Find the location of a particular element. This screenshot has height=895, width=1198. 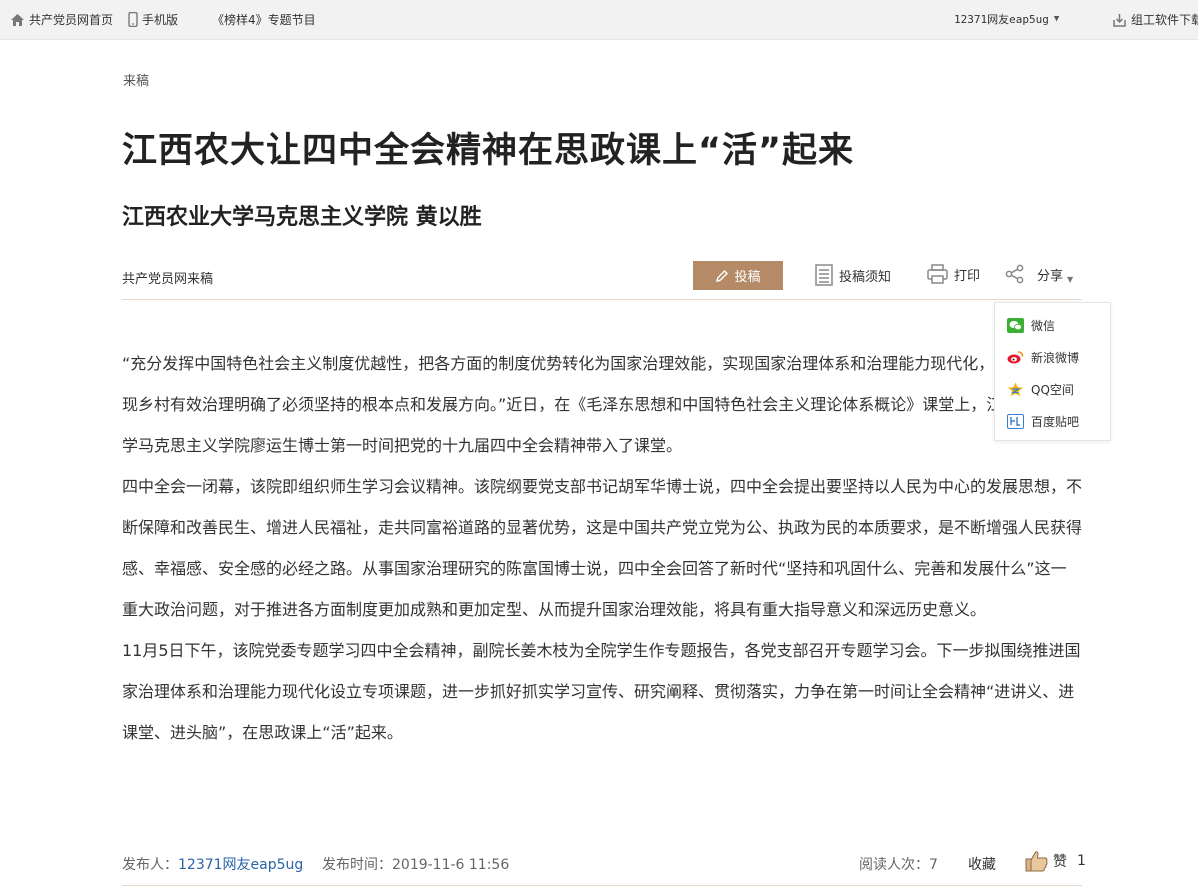

wechat-icon is located at coordinates (1015, 325).